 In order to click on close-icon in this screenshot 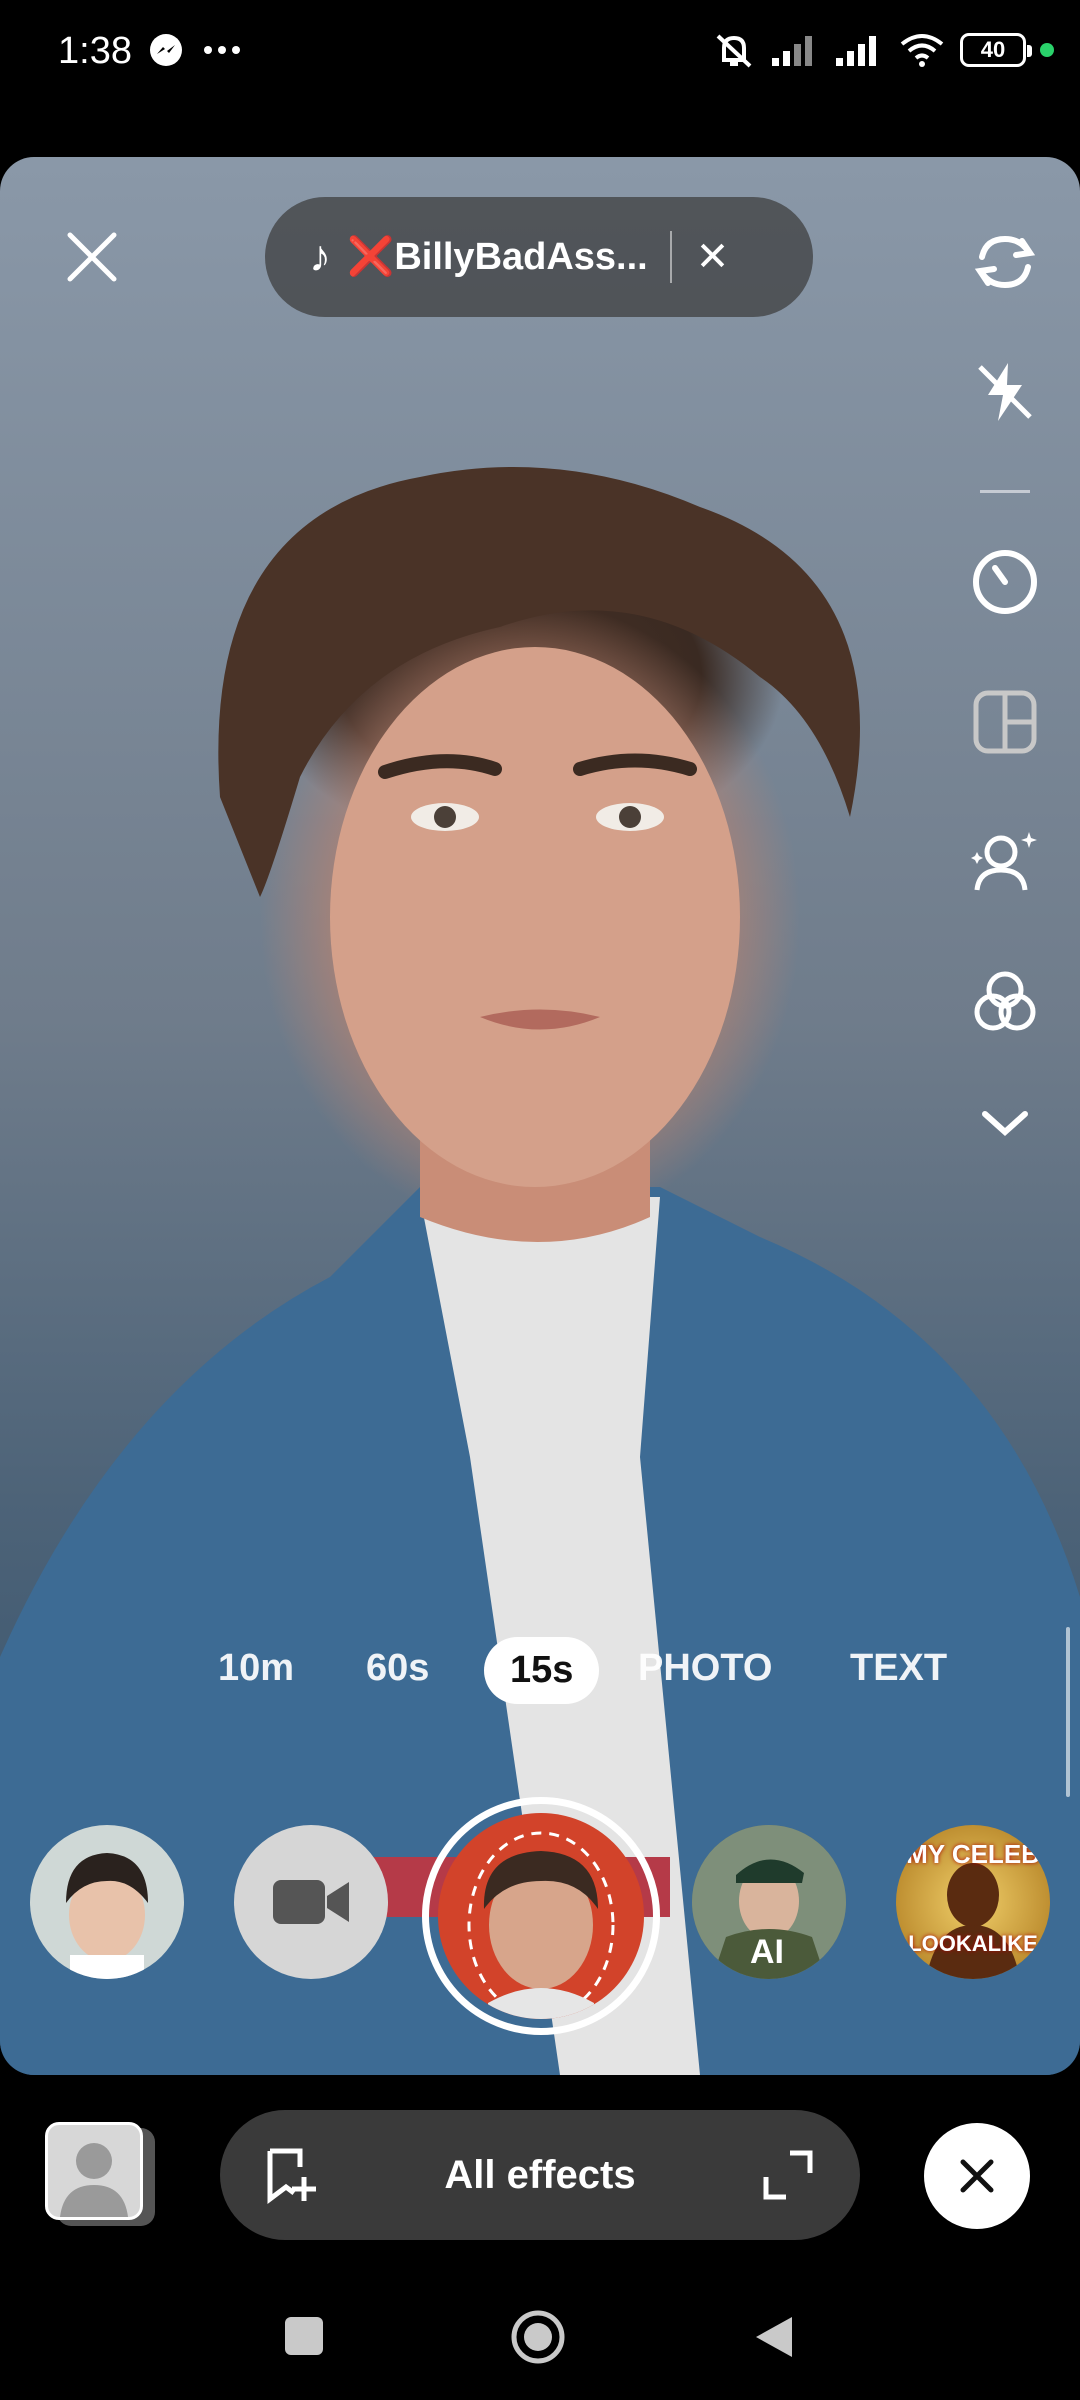, I will do `click(977, 2176)`.